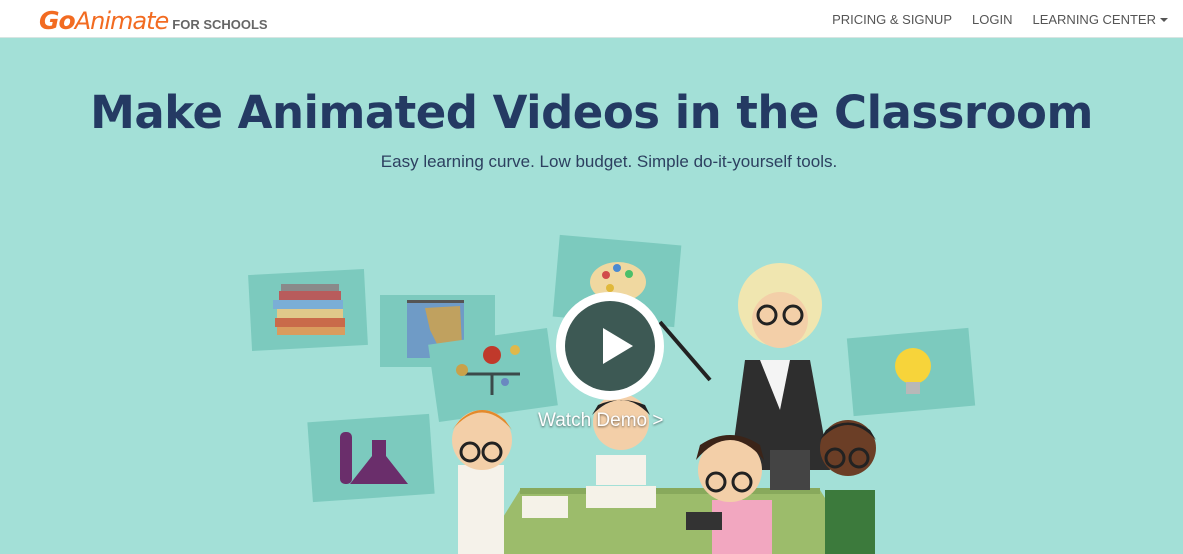 The image size is (1183, 554). What do you see at coordinates (848, 487) in the screenshot?
I see `student-boy-dark-skin` at bounding box center [848, 487].